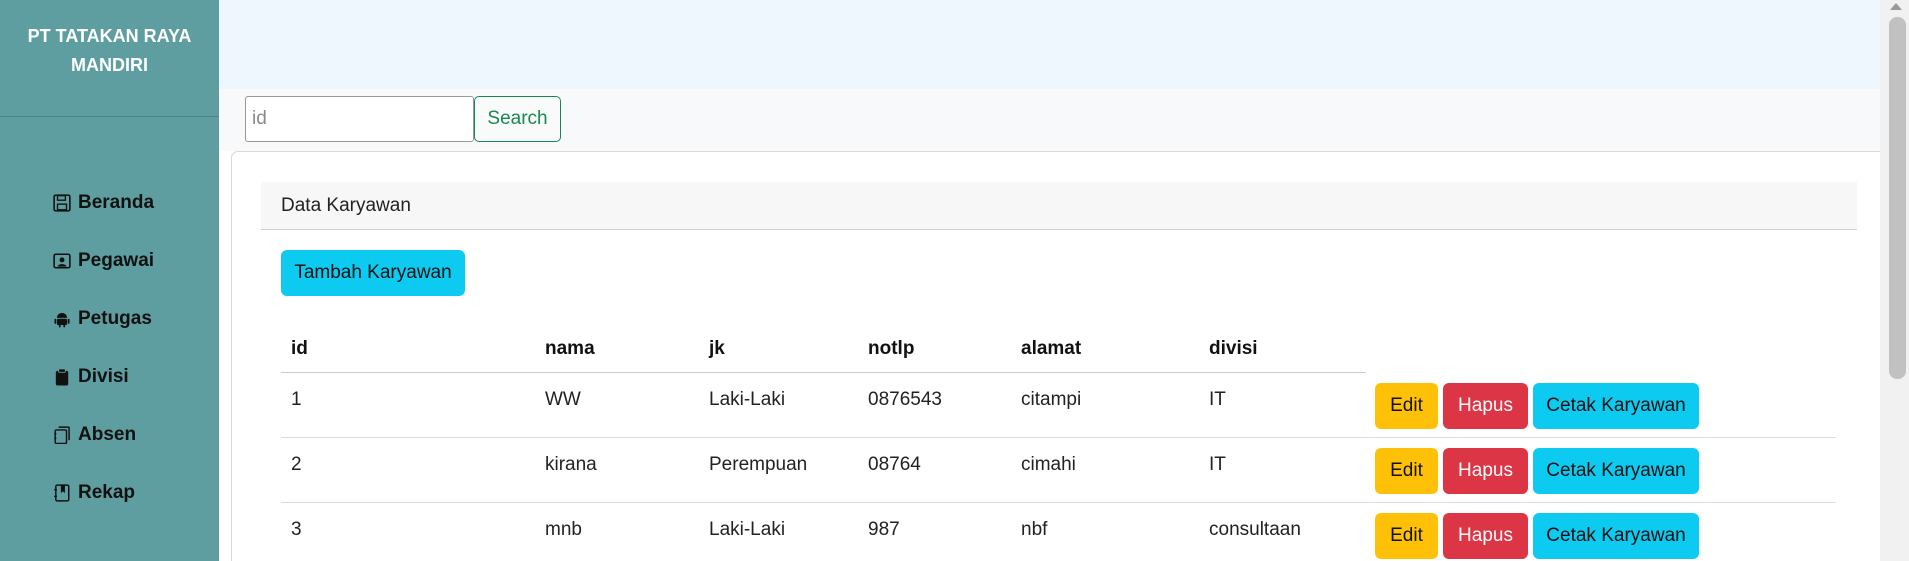  I want to click on card-title: Data Karyawan, so click(1059, 206).